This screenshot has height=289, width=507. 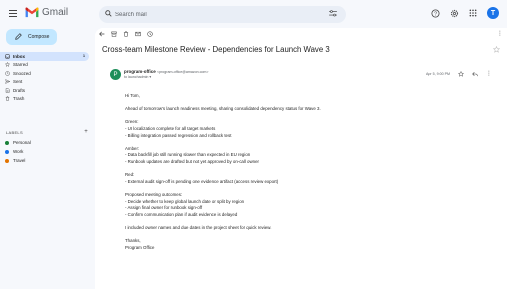 What do you see at coordinates (130, 175) in the screenshot?
I see `body-line: Red:` at bounding box center [130, 175].